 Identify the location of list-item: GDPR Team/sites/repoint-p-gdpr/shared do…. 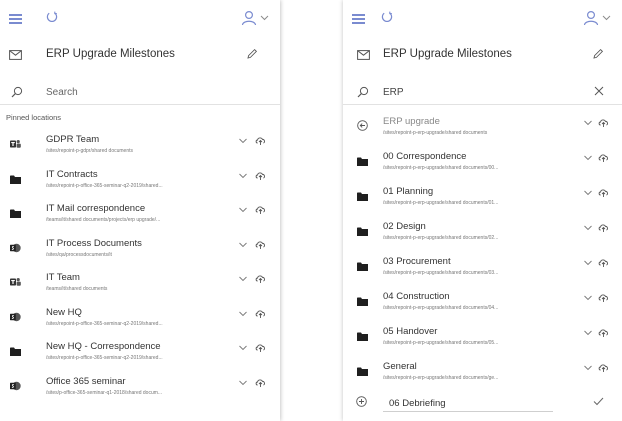
(140, 146).